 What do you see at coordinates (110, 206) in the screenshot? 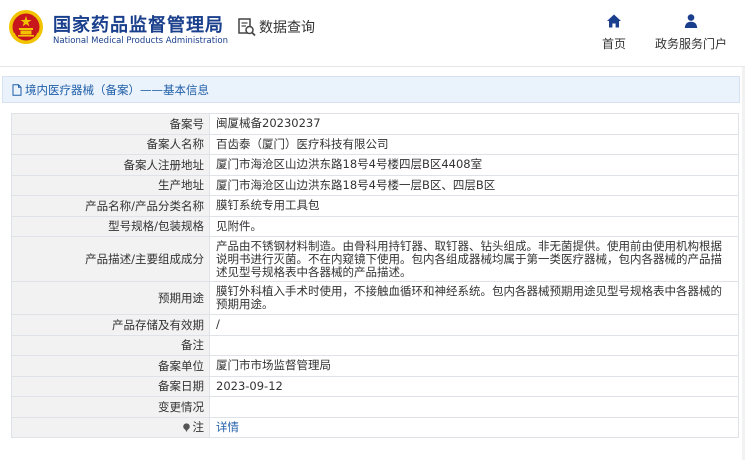
I see `row-label: 产品名称/产品分类名称` at bounding box center [110, 206].